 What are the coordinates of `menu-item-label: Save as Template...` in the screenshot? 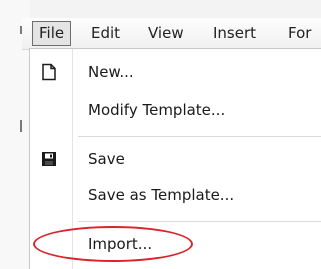 It's located at (161, 195).